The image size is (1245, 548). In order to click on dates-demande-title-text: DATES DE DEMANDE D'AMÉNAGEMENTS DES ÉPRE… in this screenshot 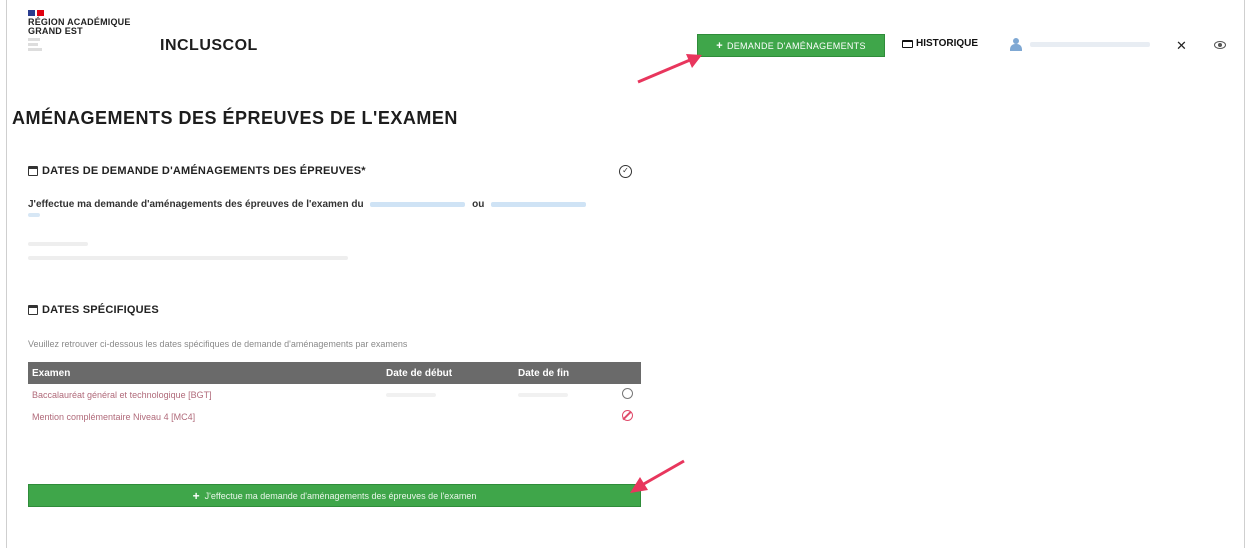, I will do `click(204, 171)`.